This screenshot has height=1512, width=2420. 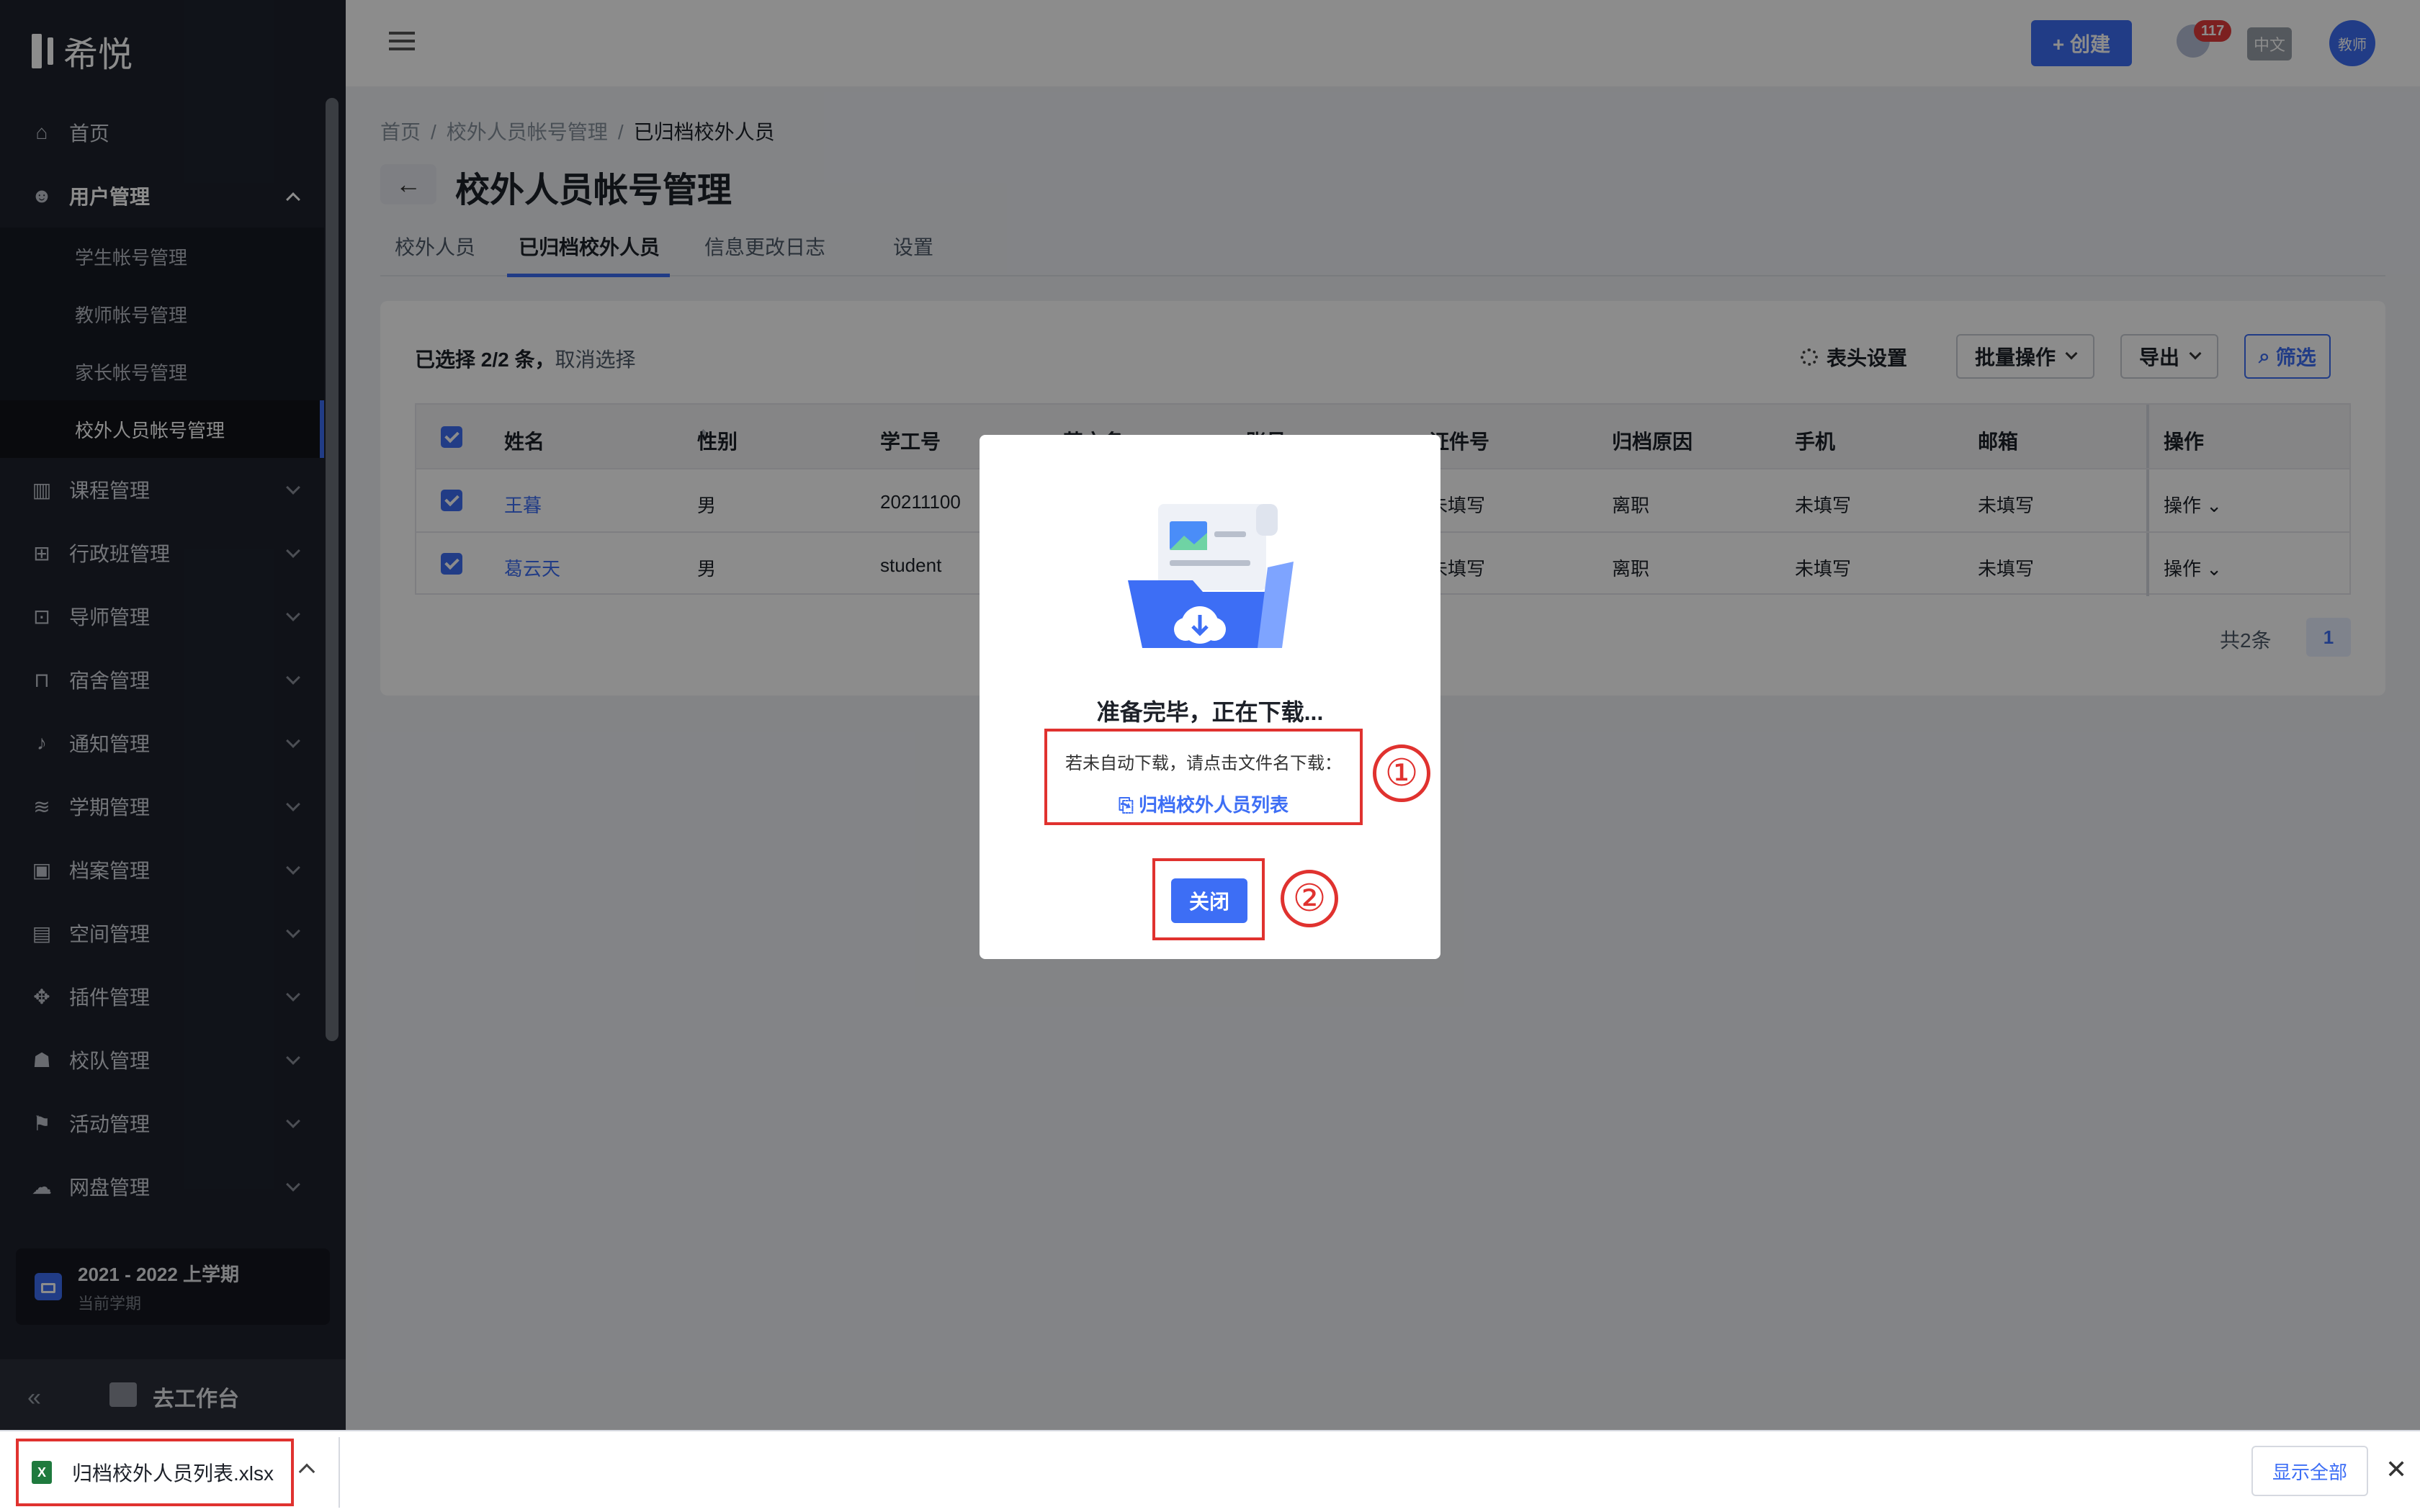 I want to click on annotation-marker-2: ②, so click(x=1309, y=898).